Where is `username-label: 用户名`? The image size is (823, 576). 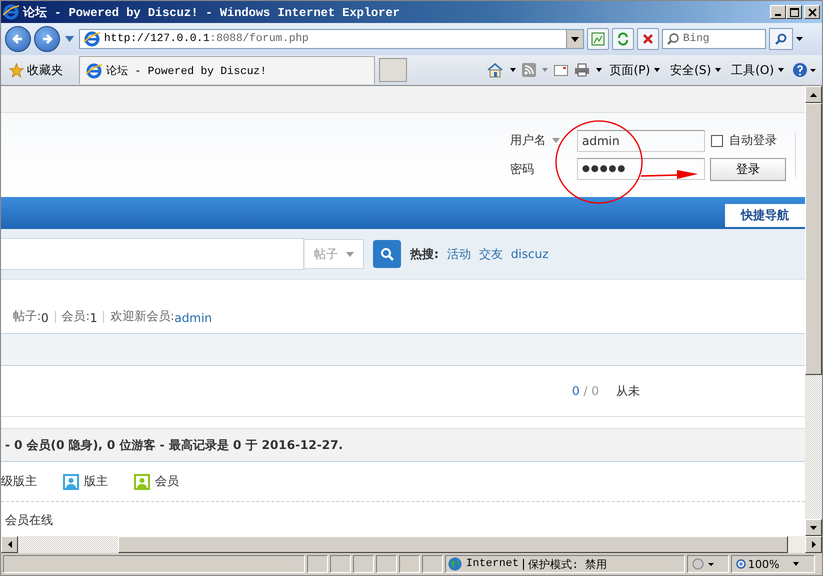
username-label: 用户名 is located at coordinates (528, 140).